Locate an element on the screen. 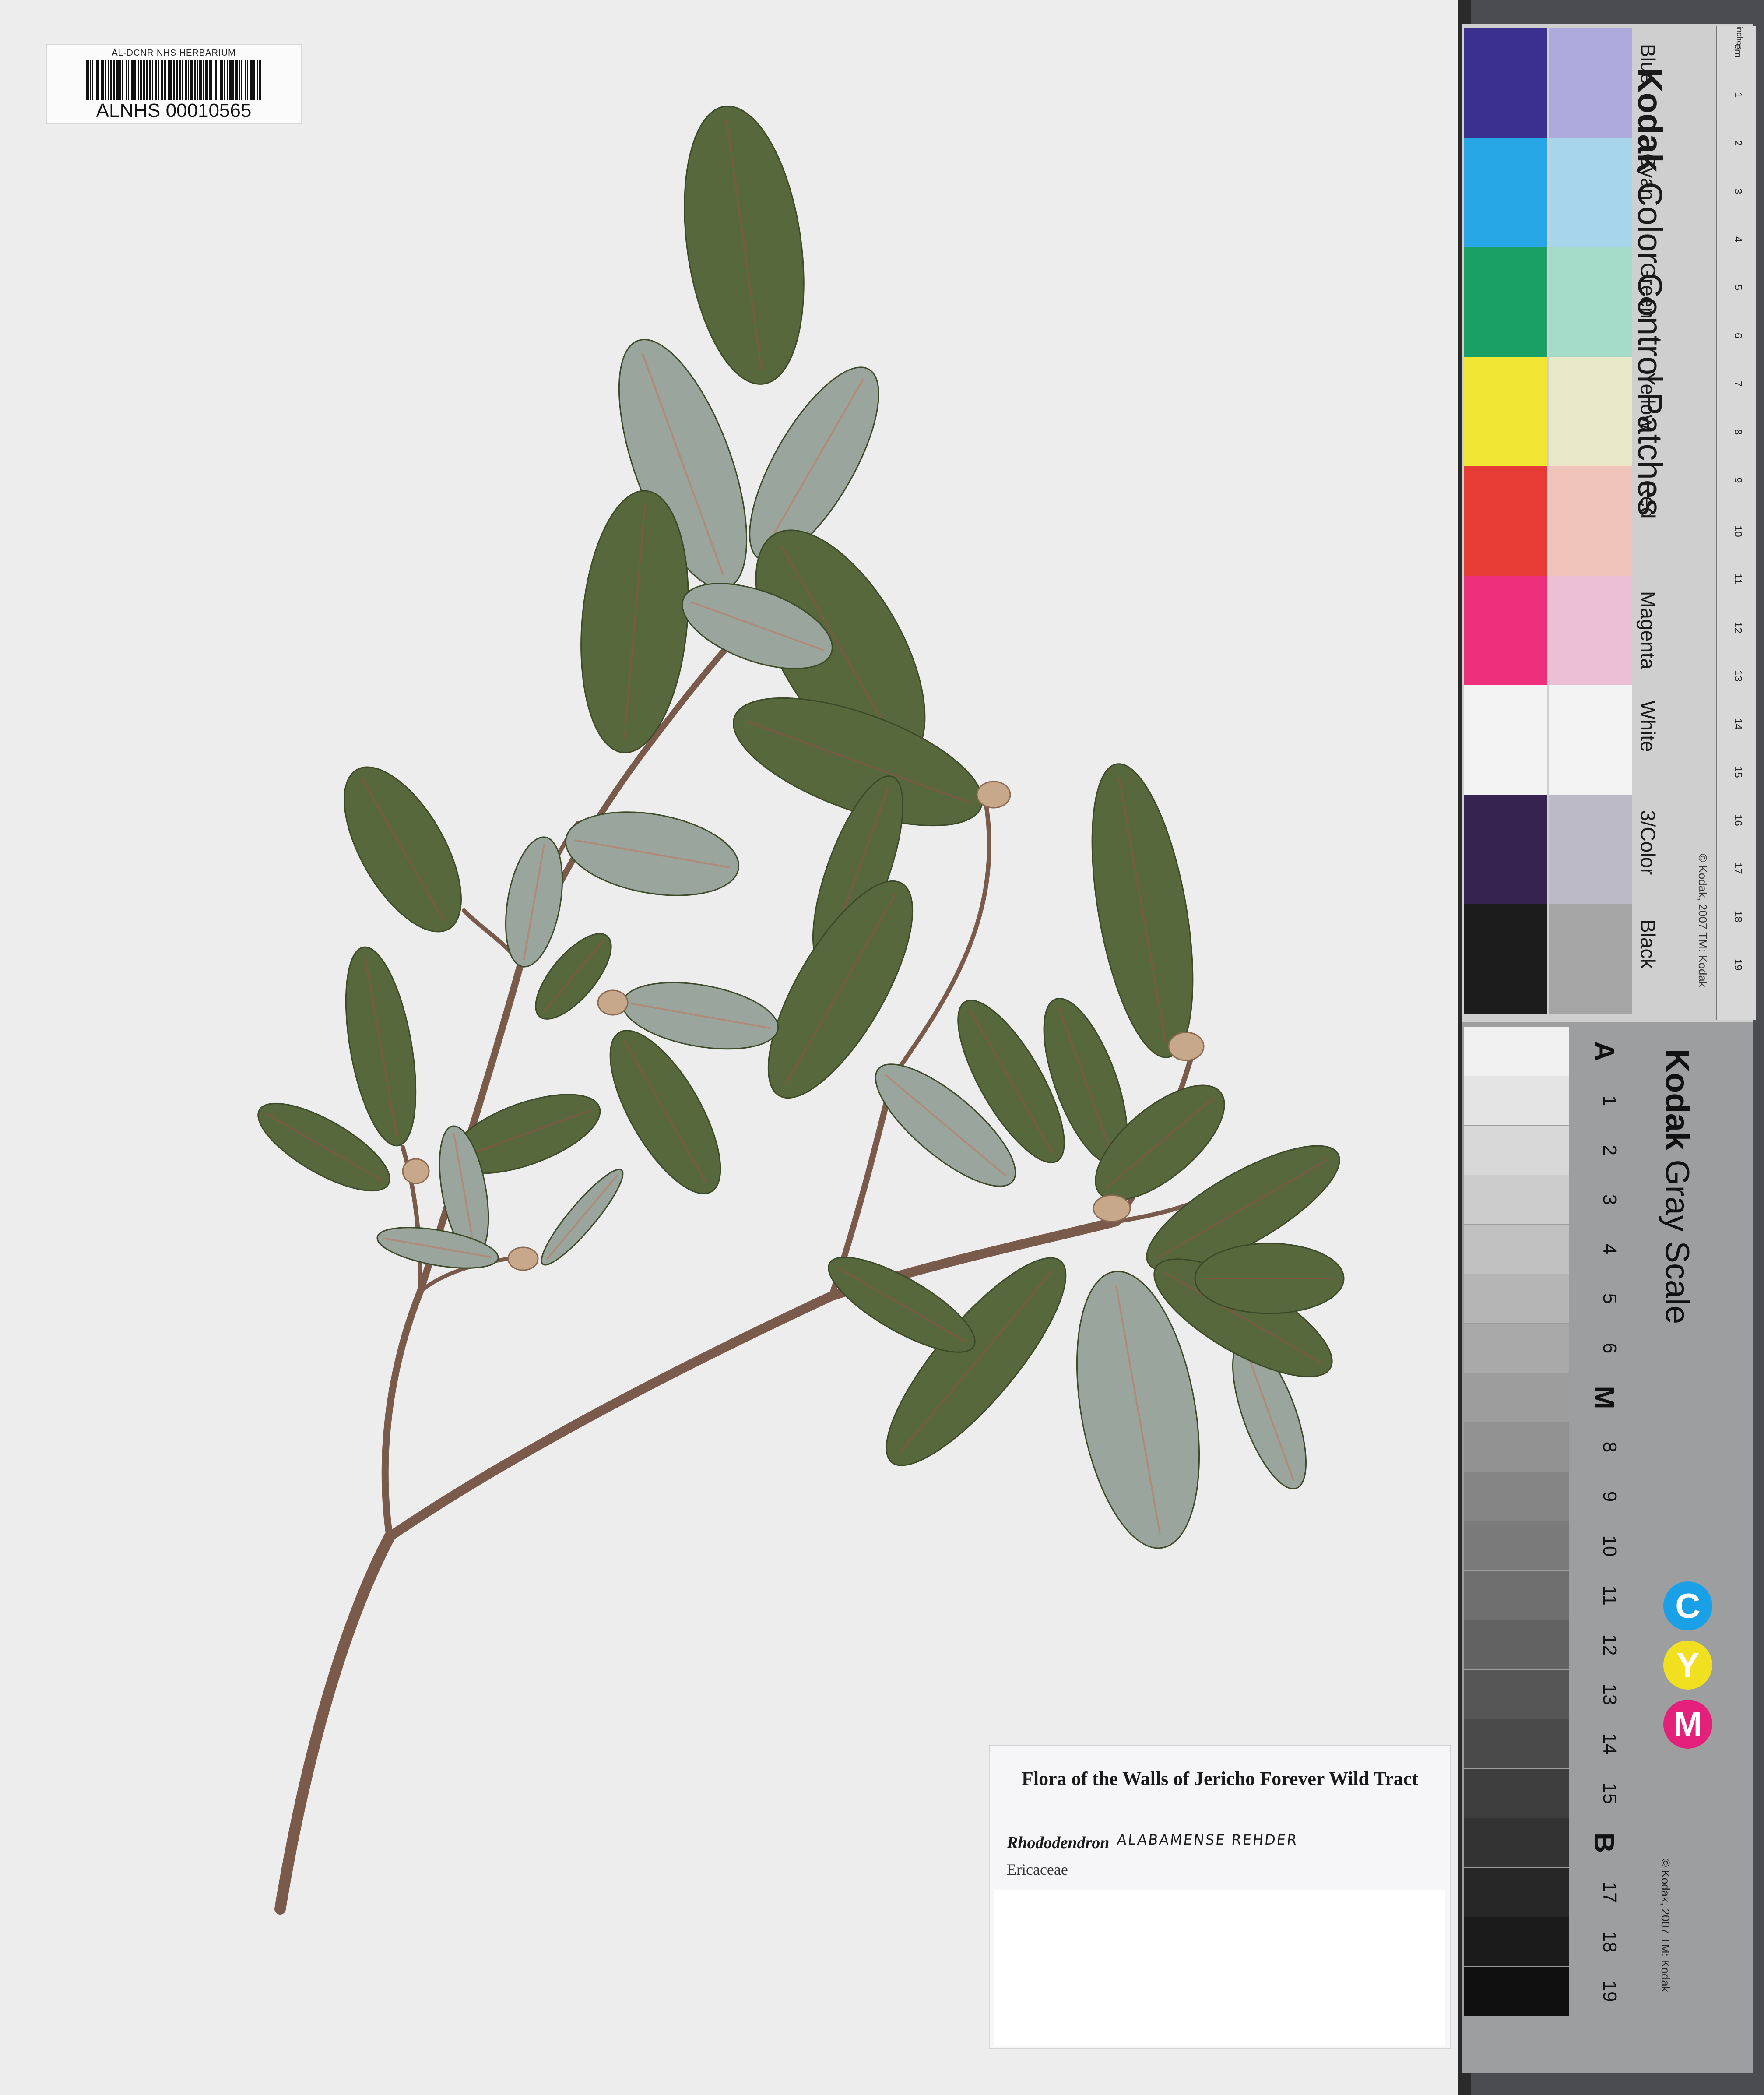  color-patch-name: Yellow is located at coordinates (1648, 401).